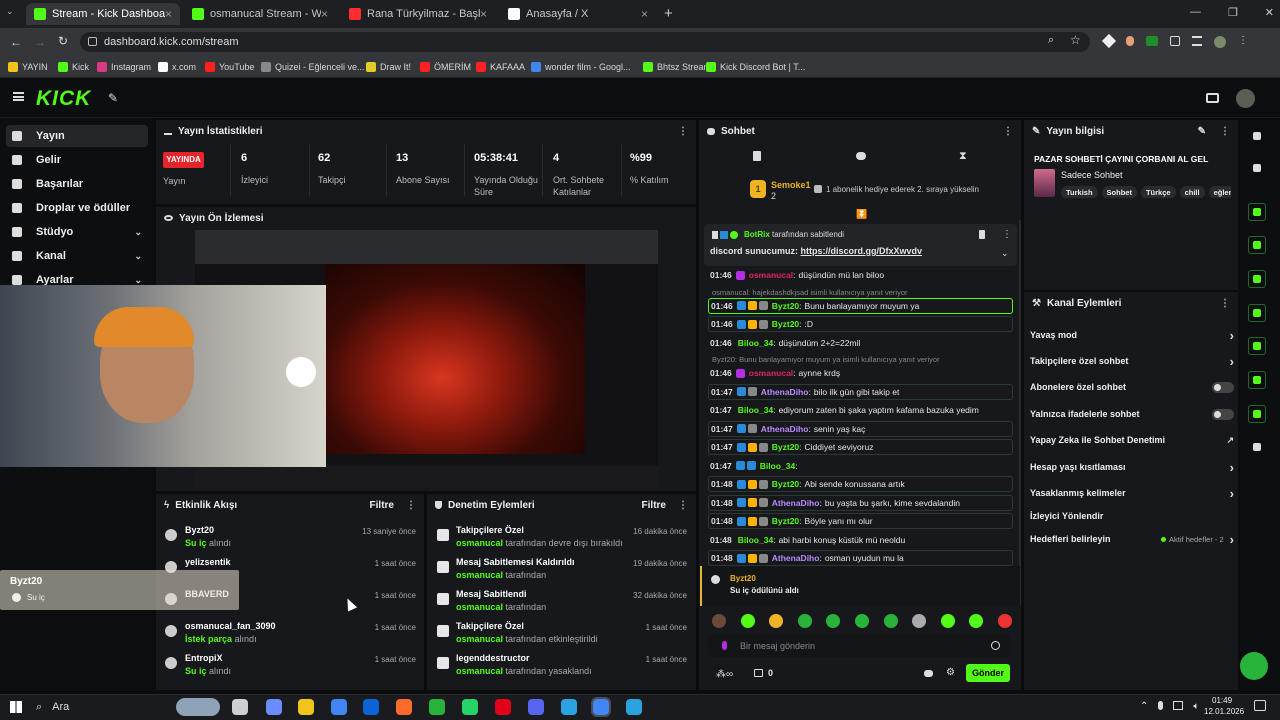  Describe the element at coordinates (1212, 98) in the screenshot. I see `studio-icon` at that location.